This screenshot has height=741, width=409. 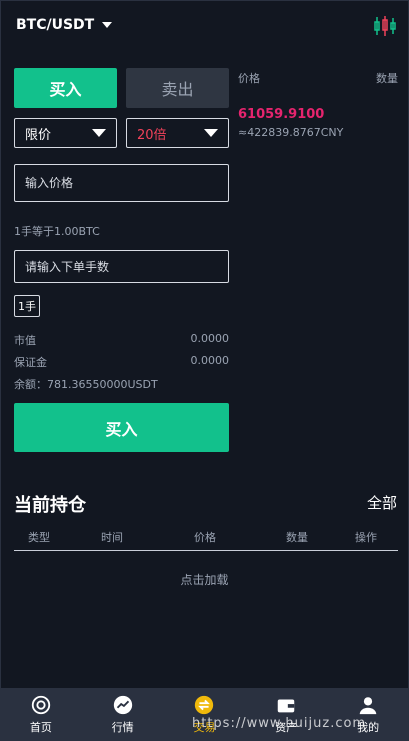 I want to click on nav-label: 首页, so click(x=40, y=727).